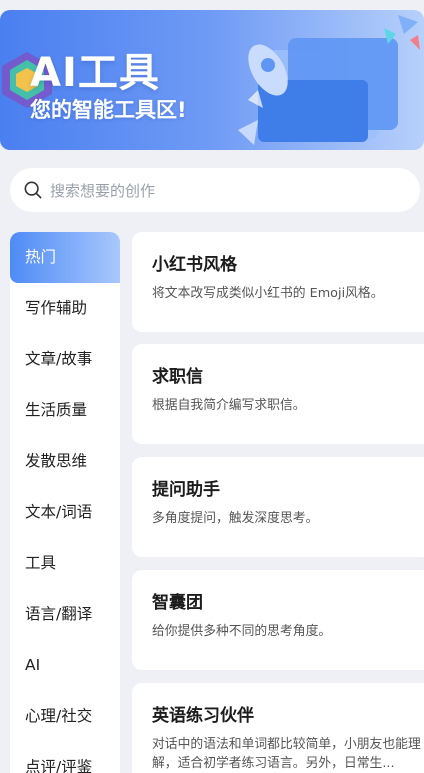 The height and width of the screenshot is (773, 424). What do you see at coordinates (65, 757) in the screenshot?
I see `sidebar-item-review: 点评/评鉴` at bounding box center [65, 757].